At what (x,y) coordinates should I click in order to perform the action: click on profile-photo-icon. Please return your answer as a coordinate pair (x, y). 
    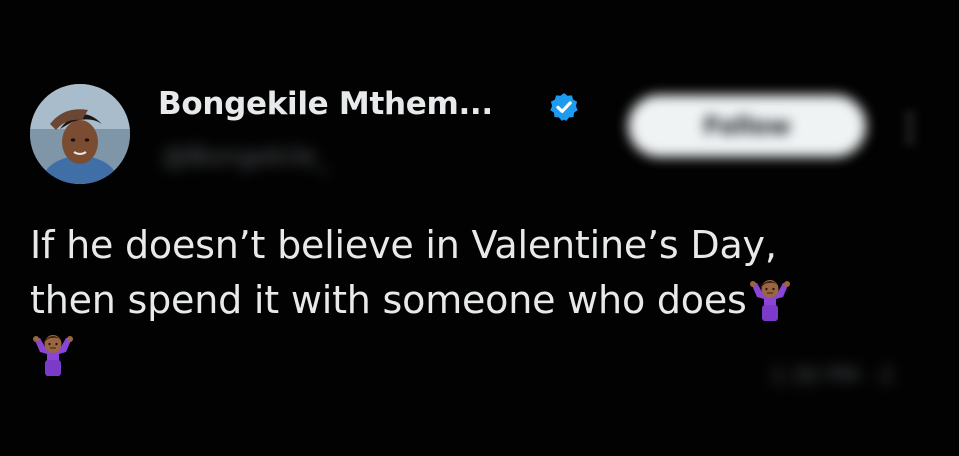
    Looking at the image, I should click on (80, 134).